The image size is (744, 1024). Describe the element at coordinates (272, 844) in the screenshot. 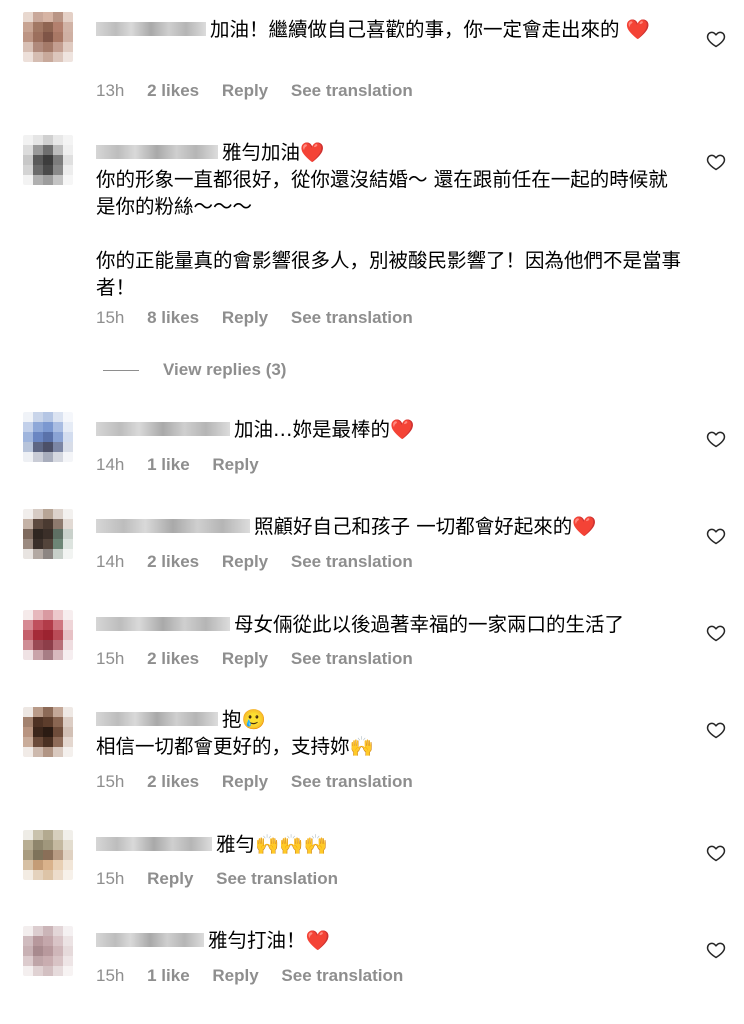

I see `comment-text: 雅勻🙌🙌🙌` at that location.